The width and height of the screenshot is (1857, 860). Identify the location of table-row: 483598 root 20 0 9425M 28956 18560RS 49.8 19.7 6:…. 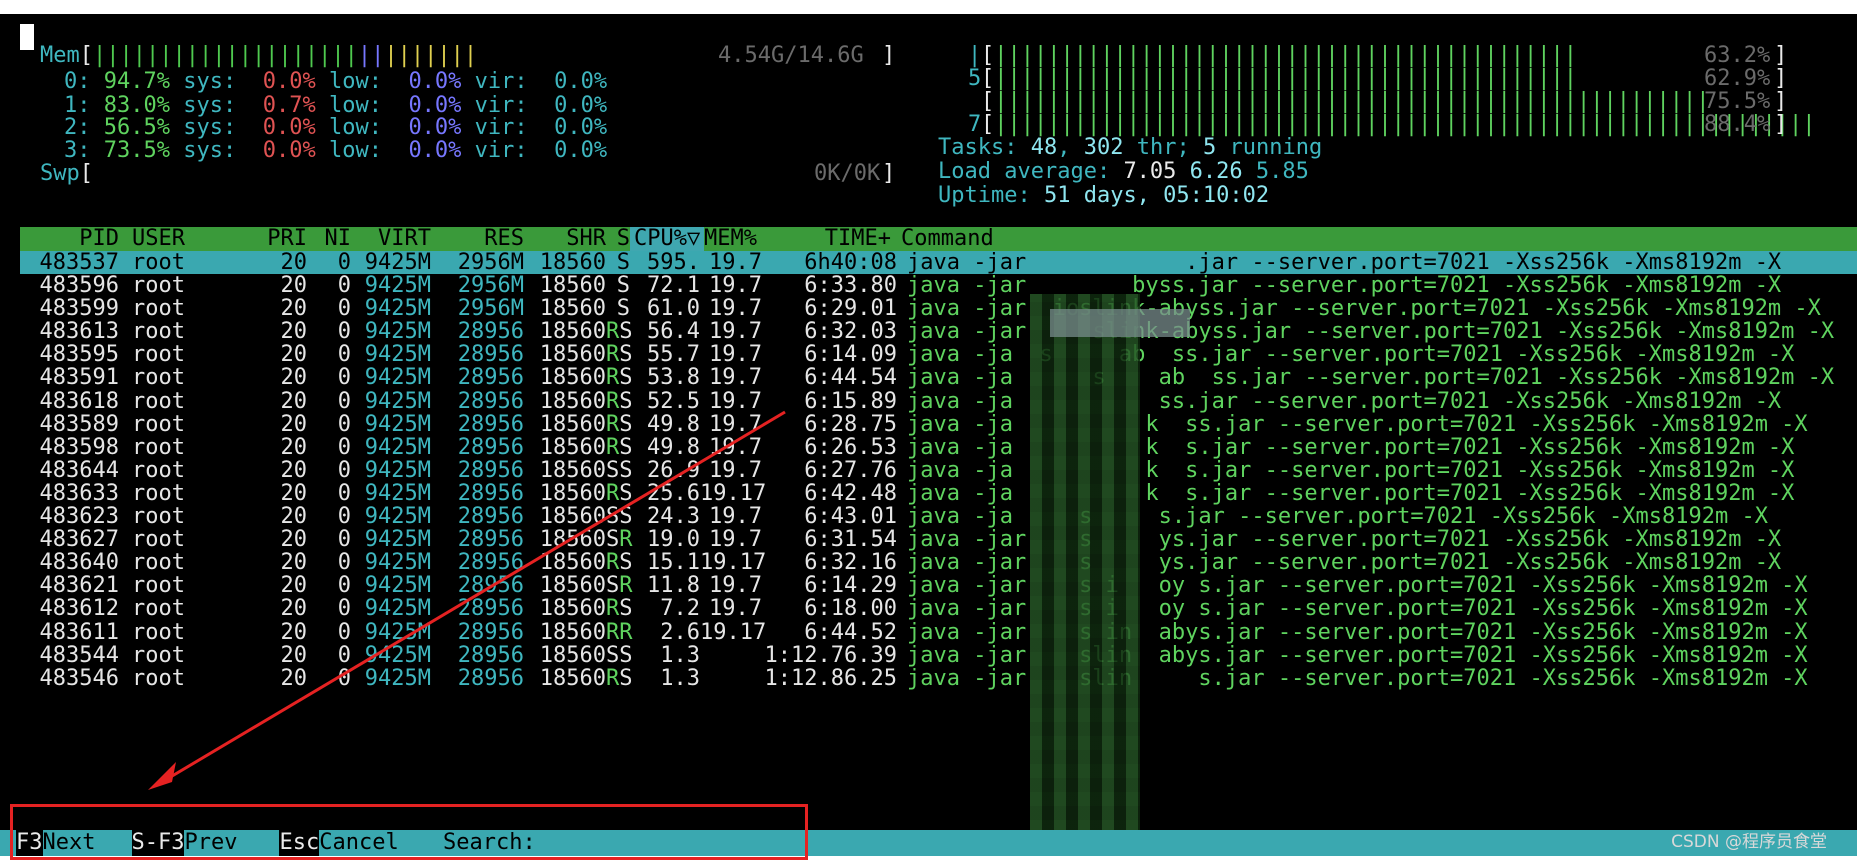
(938, 447).